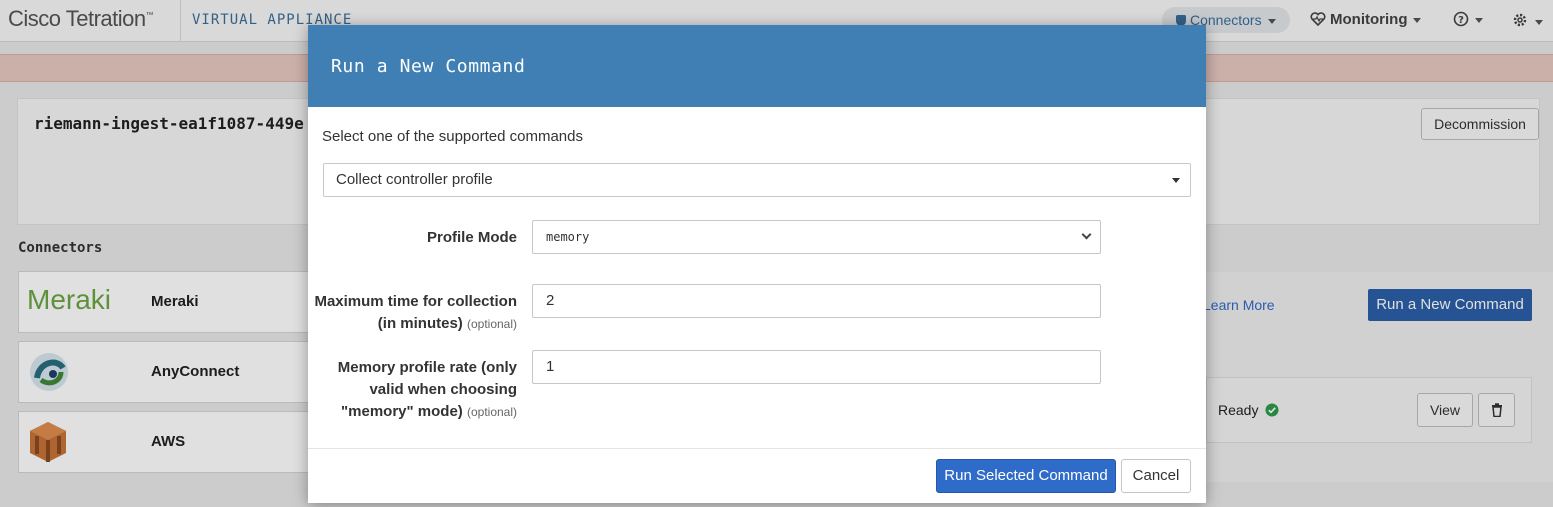 This screenshot has height=507, width=1553. I want to click on command-instruction: Select one of the supported commands, so click(452, 136).